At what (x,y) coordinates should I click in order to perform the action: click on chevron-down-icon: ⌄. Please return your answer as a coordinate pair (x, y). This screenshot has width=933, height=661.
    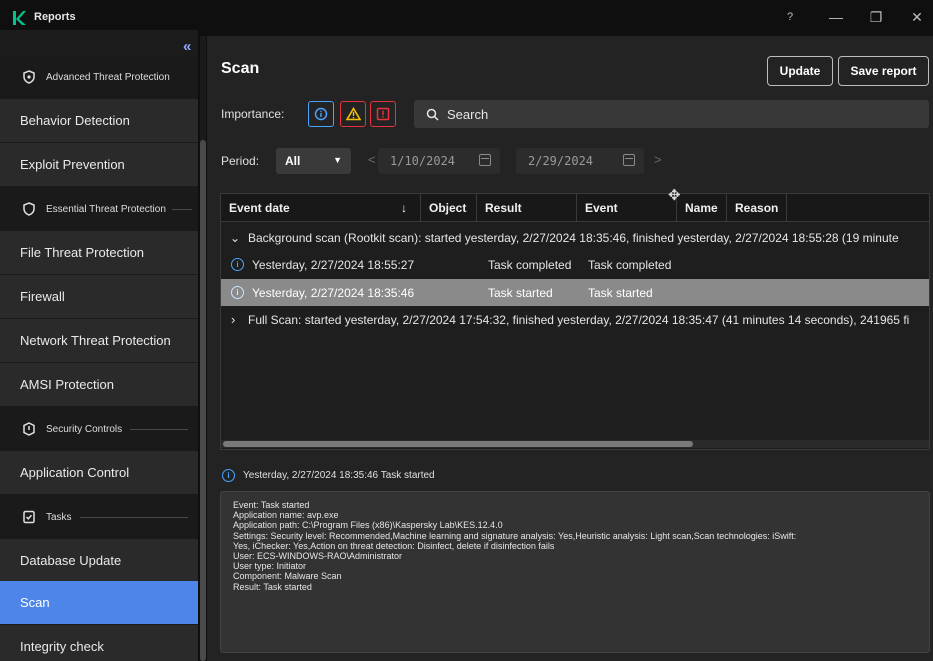
    Looking at the image, I should click on (235, 237).